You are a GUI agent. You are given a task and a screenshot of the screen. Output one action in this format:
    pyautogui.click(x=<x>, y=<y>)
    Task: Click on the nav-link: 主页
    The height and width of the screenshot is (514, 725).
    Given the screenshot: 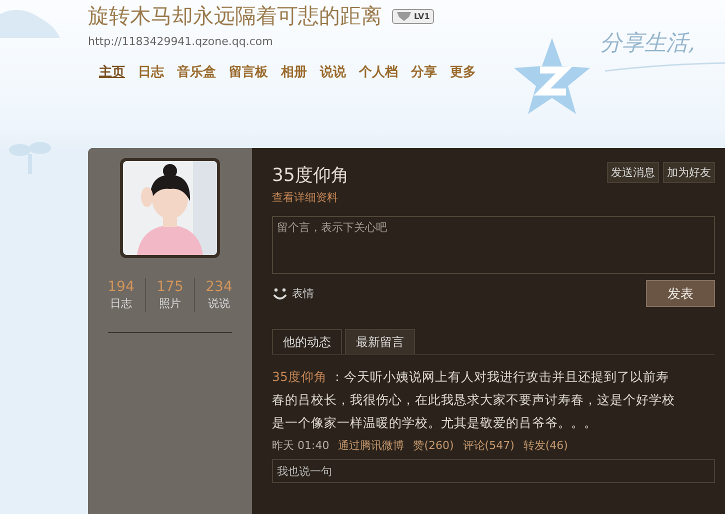 What is the action you would take?
    pyautogui.click(x=112, y=73)
    